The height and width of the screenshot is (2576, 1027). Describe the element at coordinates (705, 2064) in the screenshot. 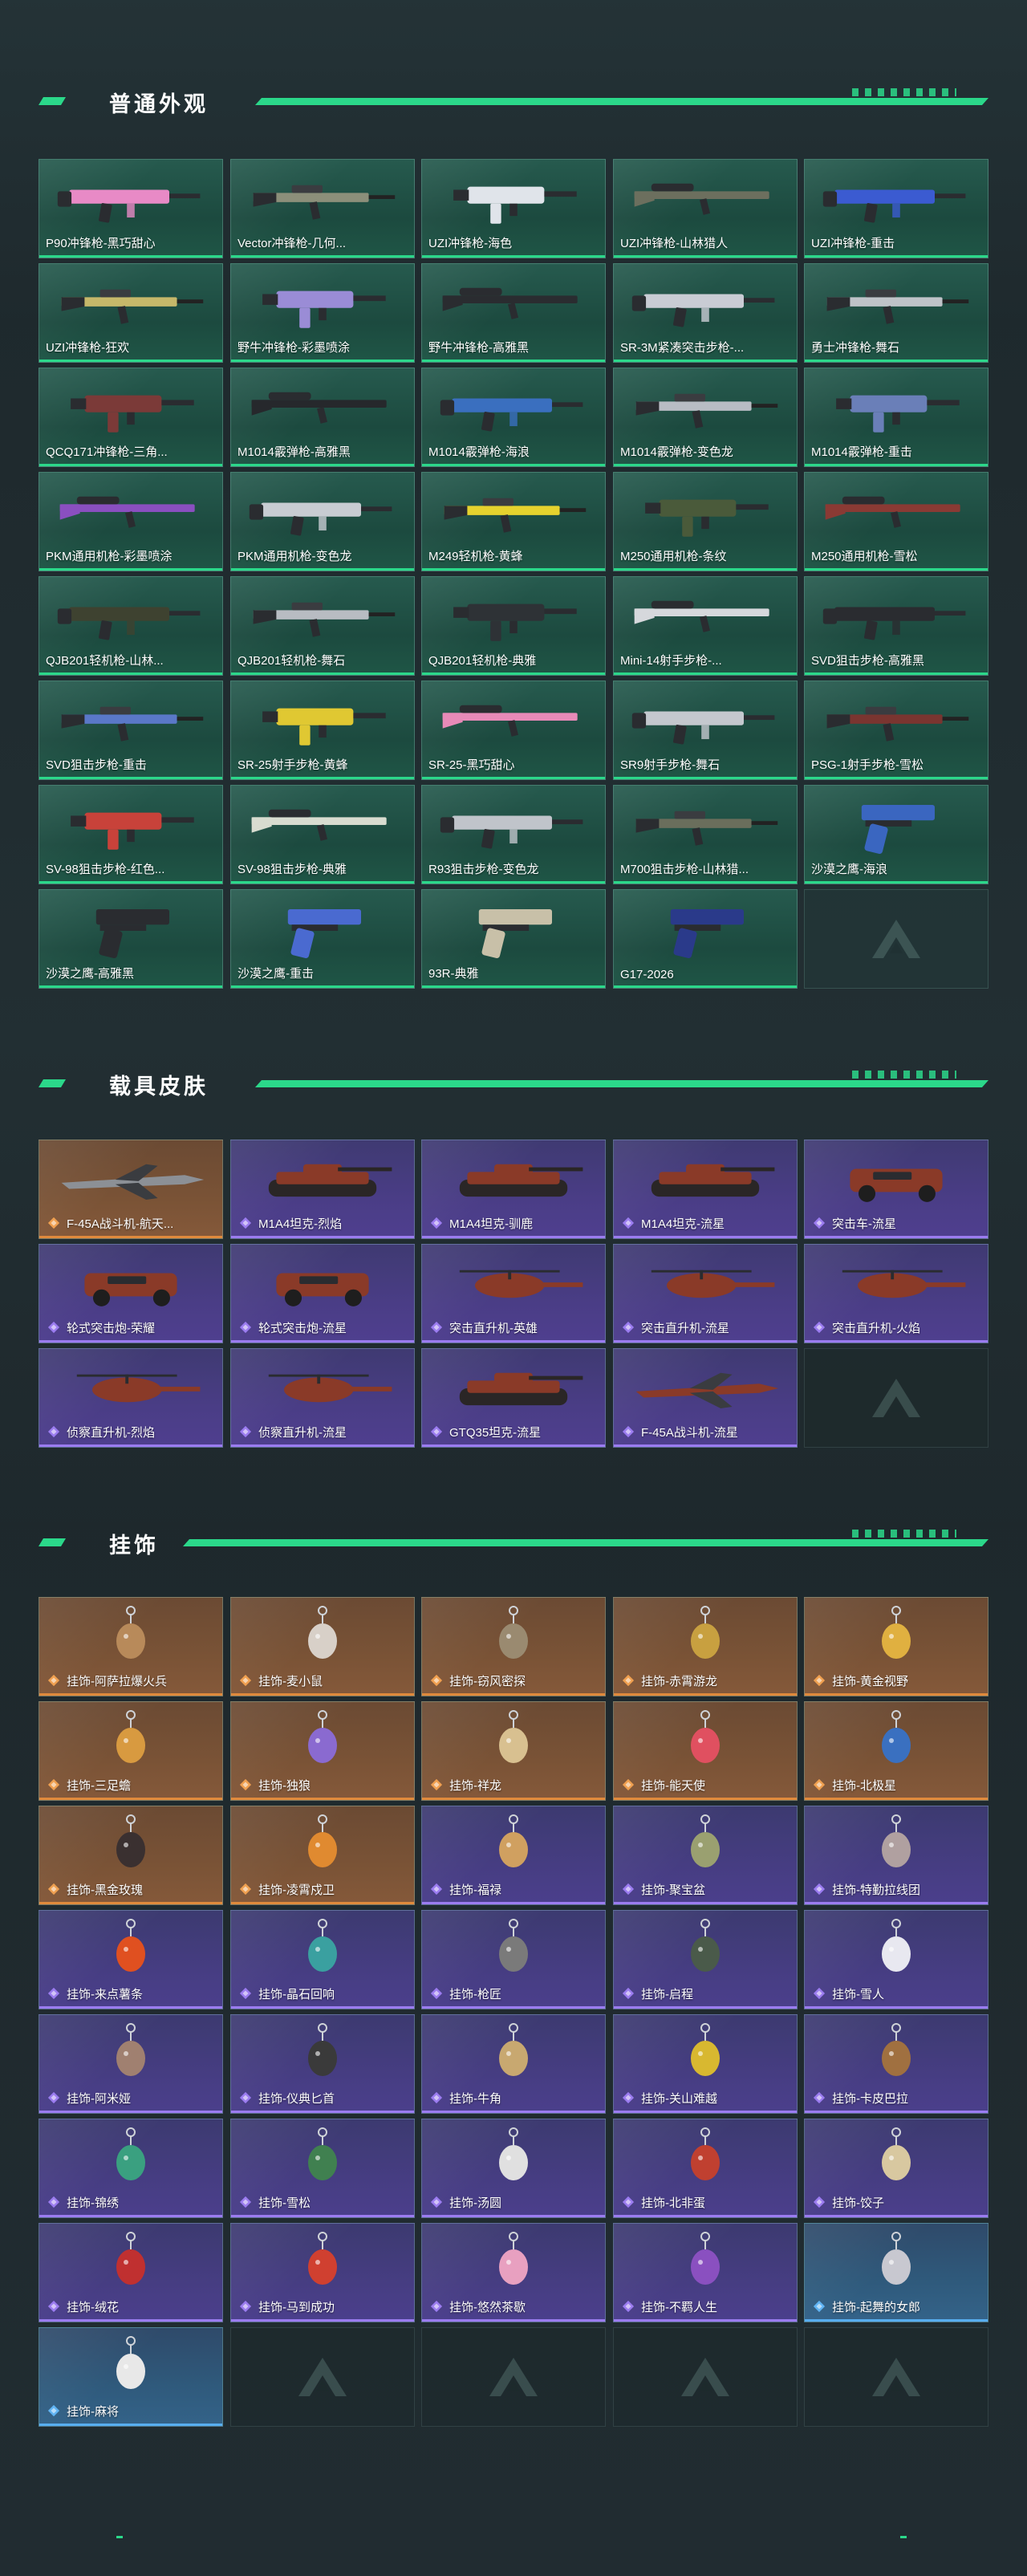

I see `charm-card: 挂饰-关山难越` at that location.